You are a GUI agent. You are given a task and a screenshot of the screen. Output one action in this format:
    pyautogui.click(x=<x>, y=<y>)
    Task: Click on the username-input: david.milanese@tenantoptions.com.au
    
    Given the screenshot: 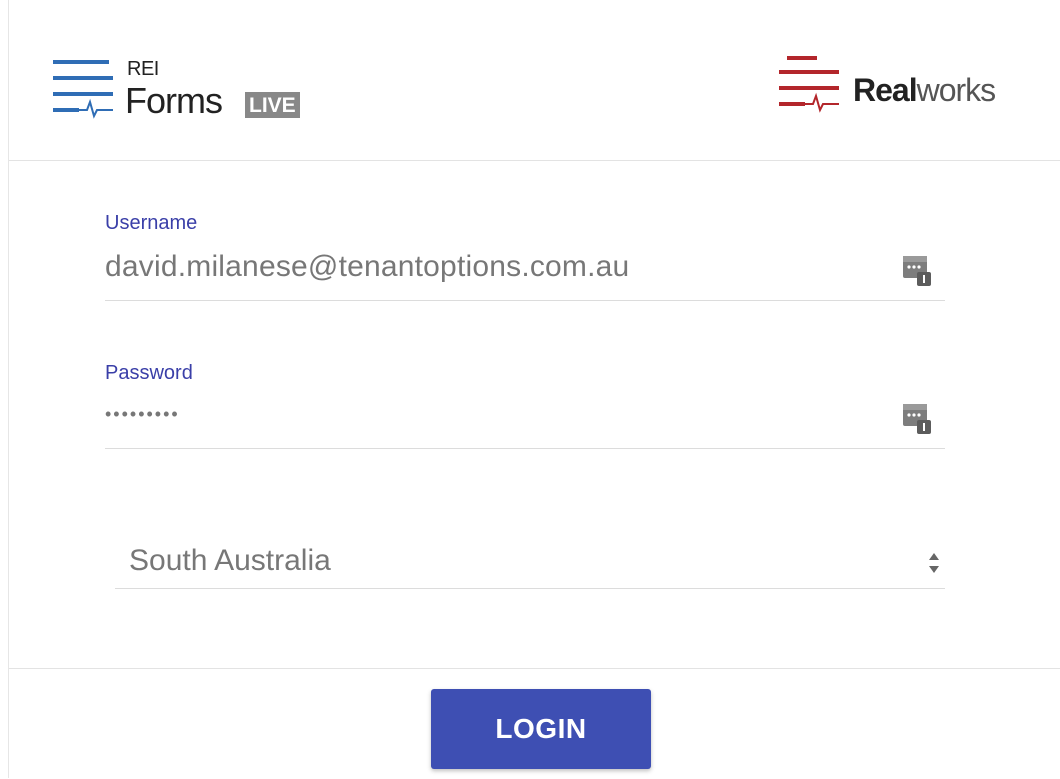 What is the action you would take?
    pyautogui.click(x=367, y=267)
    